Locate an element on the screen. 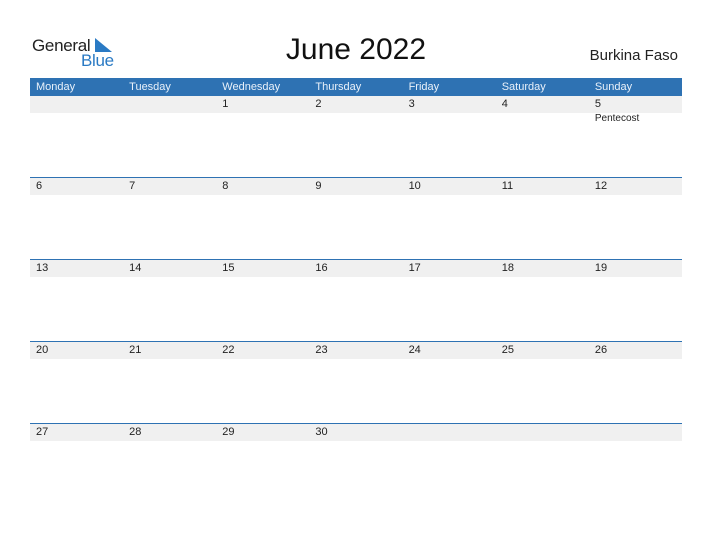 The height and width of the screenshot is (550, 712). event-row: Pentecost is located at coordinates (356, 118).